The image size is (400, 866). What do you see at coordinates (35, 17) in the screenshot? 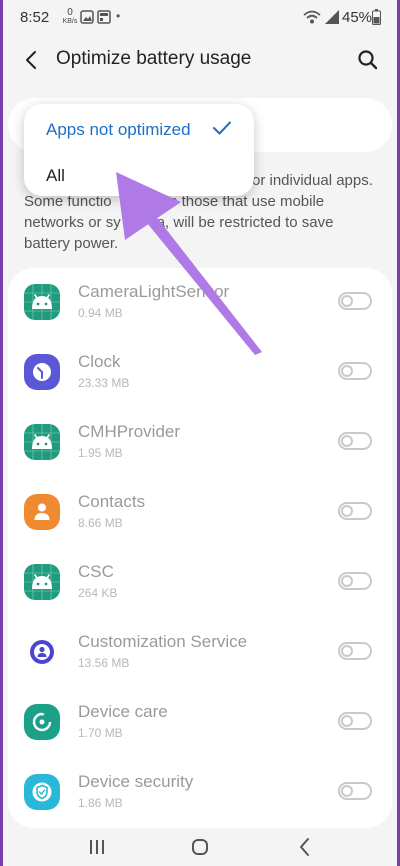
I see `status-time: 8:52` at bounding box center [35, 17].